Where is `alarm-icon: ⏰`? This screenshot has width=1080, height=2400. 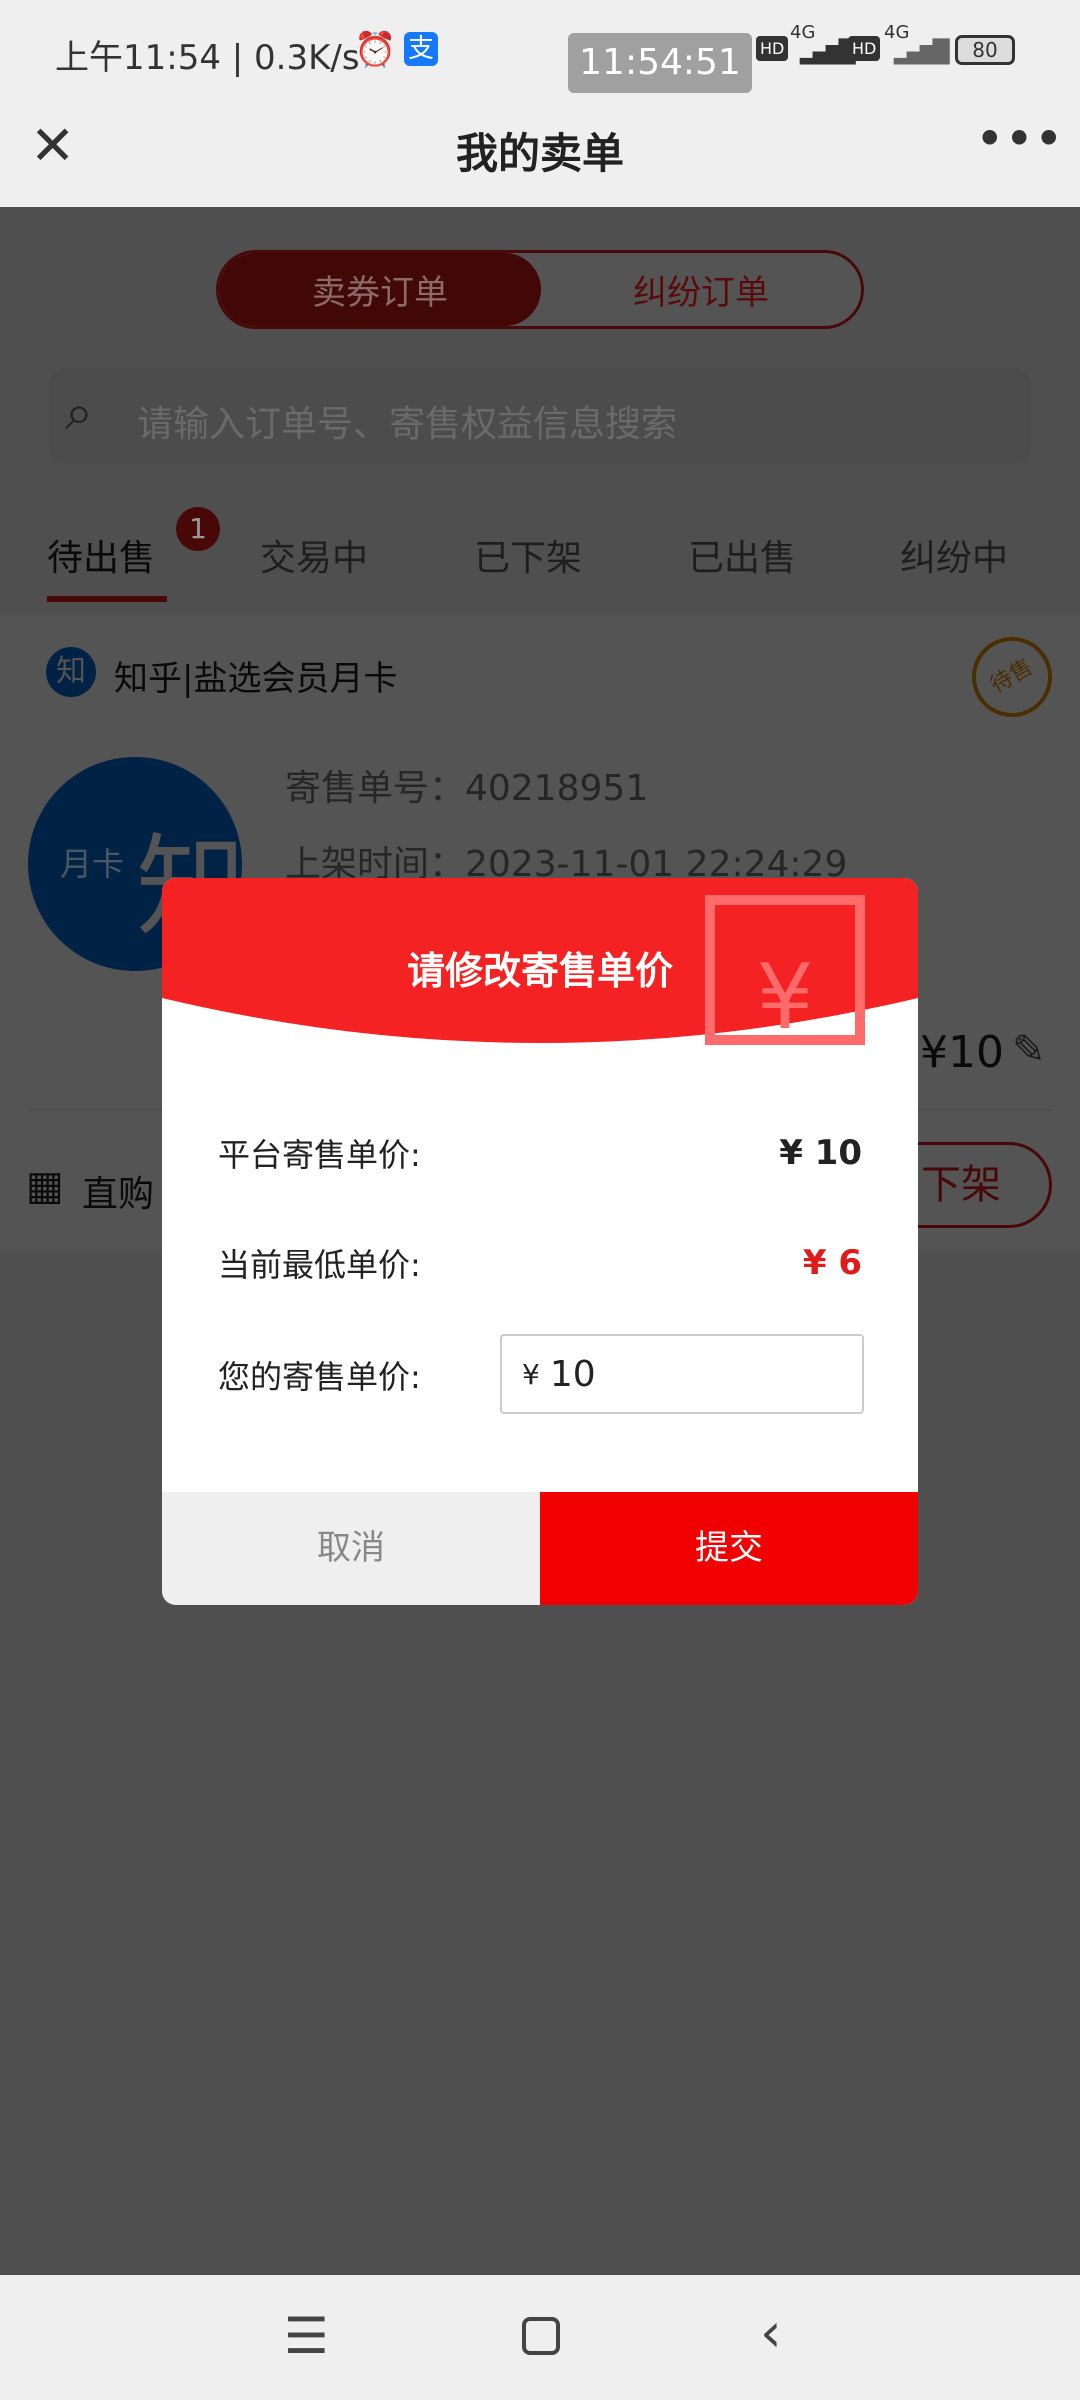 alarm-icon: ⏰ is located at coordinates (375, 50).